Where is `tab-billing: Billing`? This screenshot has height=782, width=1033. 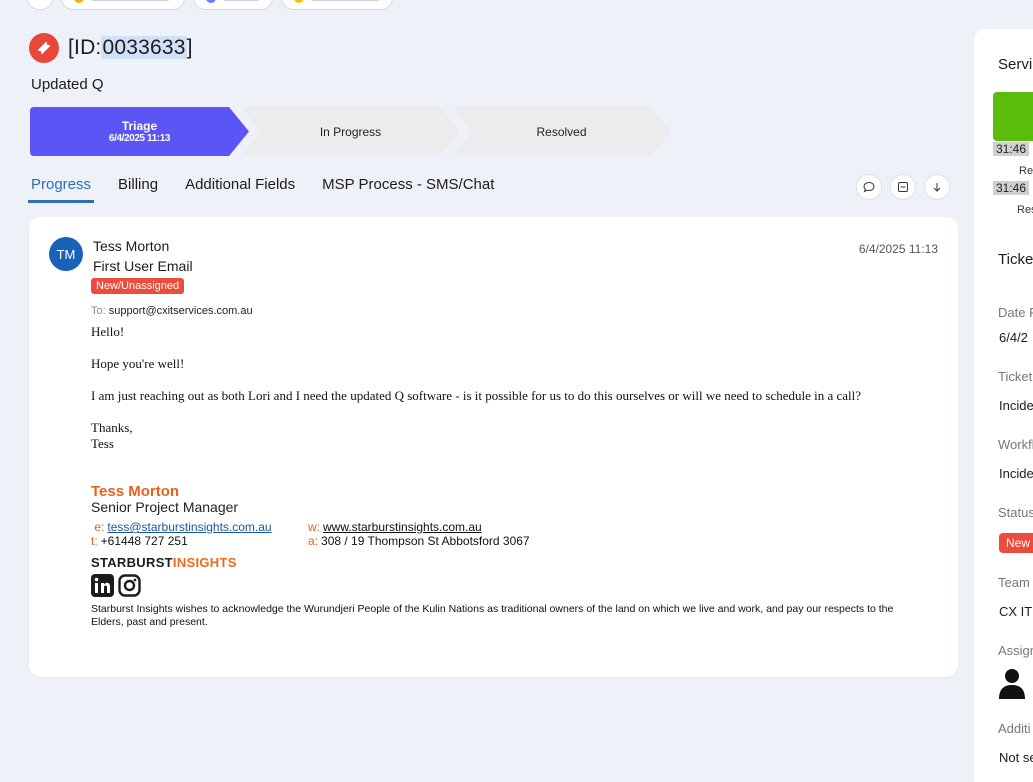
tab-billing: Billing is located at coordinates (138, 189).